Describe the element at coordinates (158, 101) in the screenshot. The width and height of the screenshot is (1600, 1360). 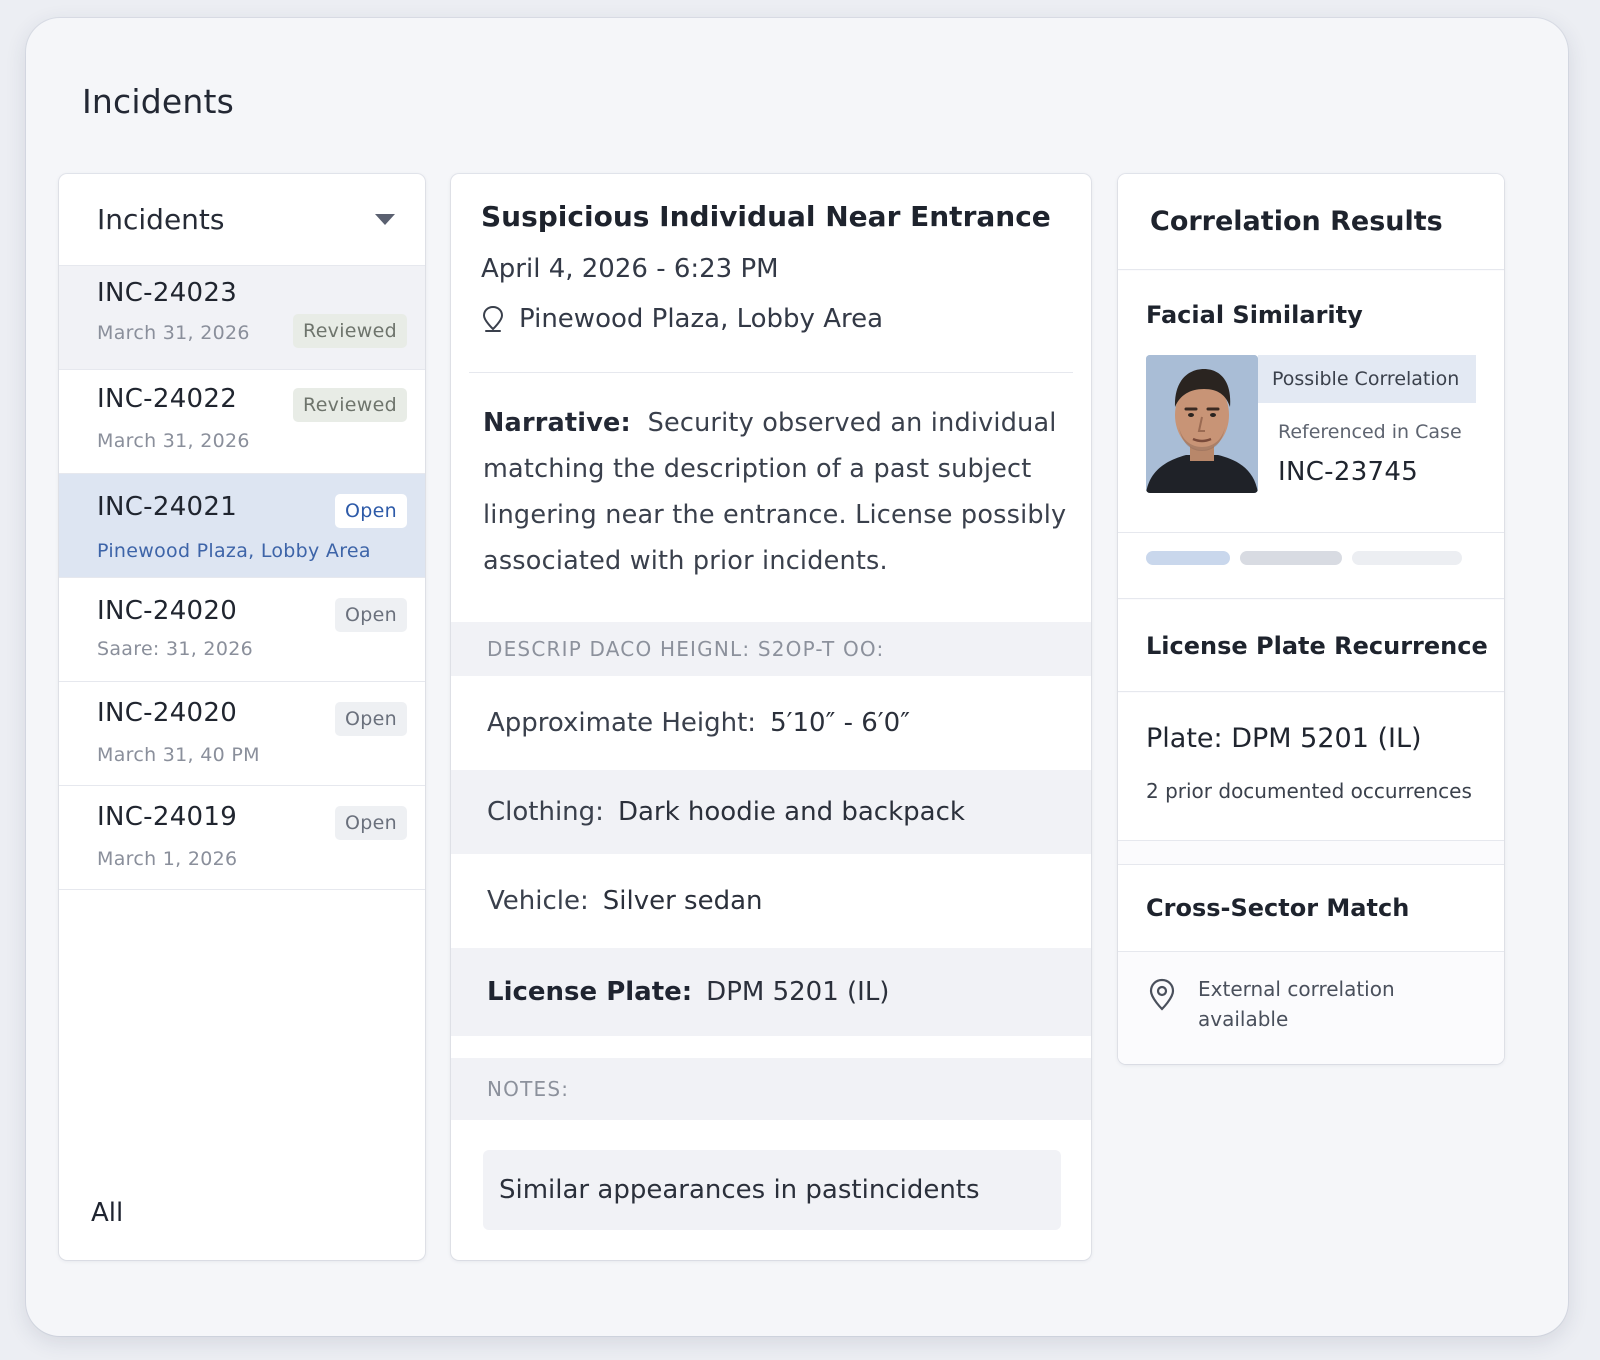
I see `page-title: Incidents` at that location.